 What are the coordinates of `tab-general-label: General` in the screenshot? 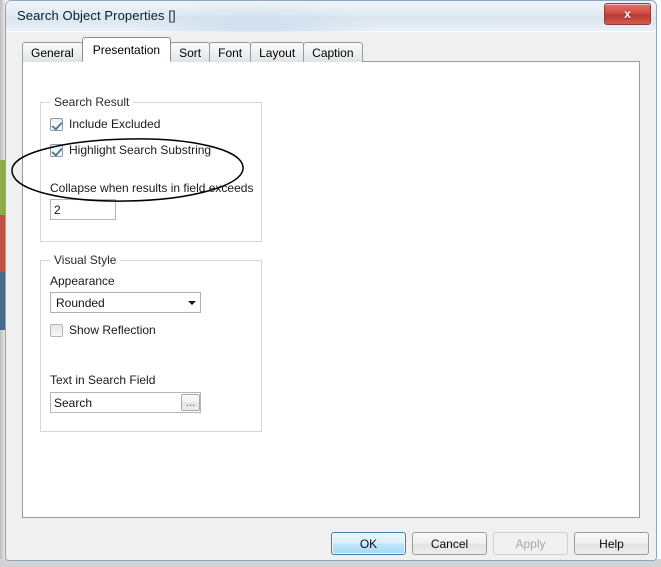 It's located at (52, 52).